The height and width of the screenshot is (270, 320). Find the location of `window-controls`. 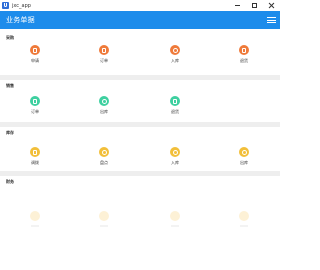

window-controls is located at coordinates (254, 5).